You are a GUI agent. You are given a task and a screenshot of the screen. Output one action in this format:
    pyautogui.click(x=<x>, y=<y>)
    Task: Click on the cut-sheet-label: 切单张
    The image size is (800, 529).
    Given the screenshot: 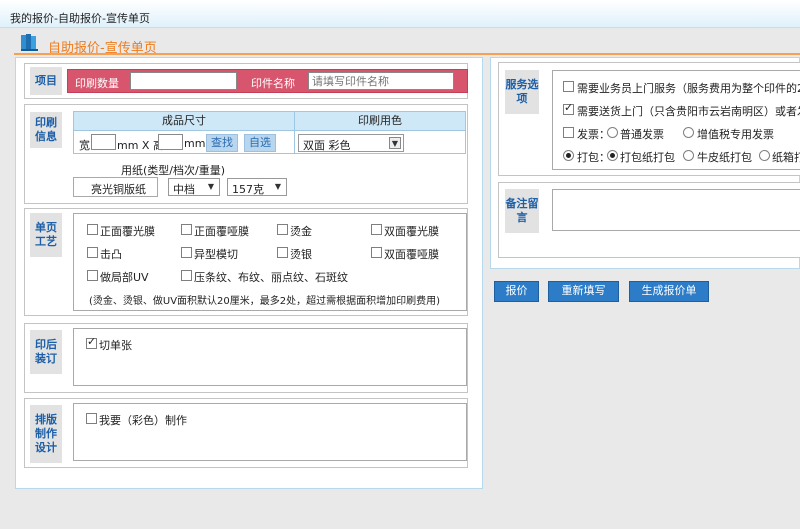 What is the action you would take?
    pyautogui.click(x=115, y=345)
    